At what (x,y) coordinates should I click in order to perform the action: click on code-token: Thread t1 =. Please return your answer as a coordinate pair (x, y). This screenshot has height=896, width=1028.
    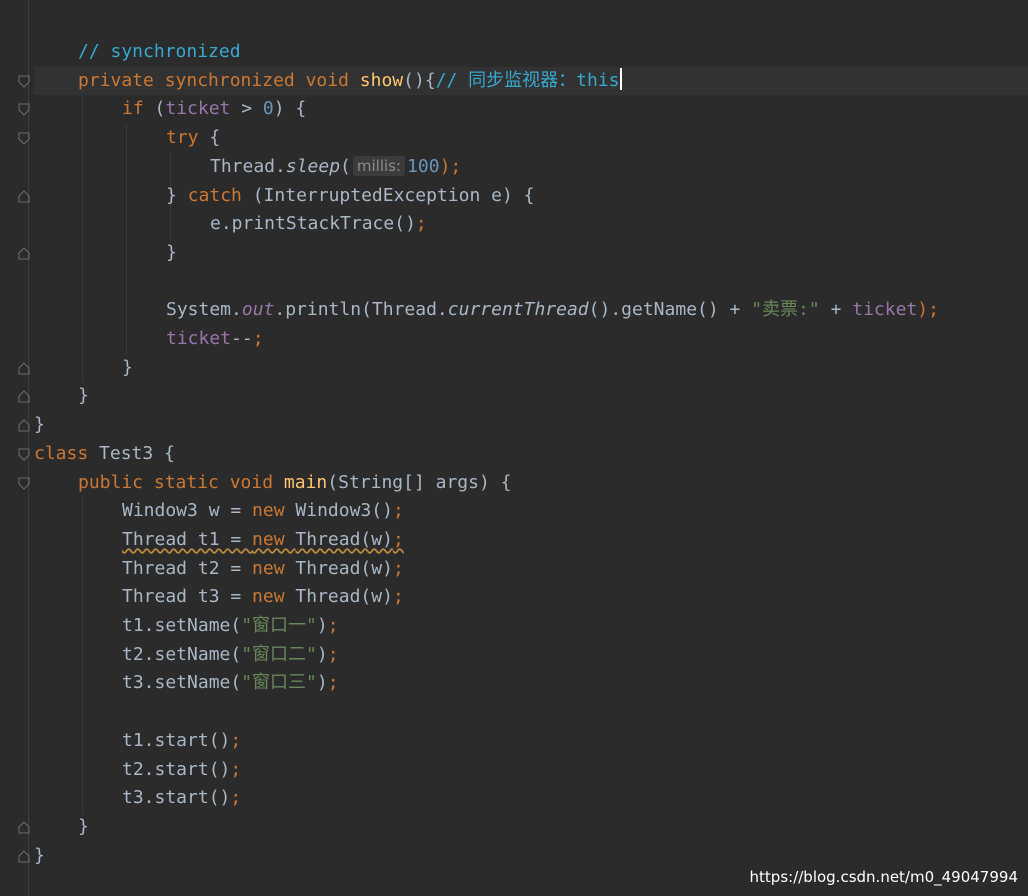
    Looking at the image, I should click on (187, 539).